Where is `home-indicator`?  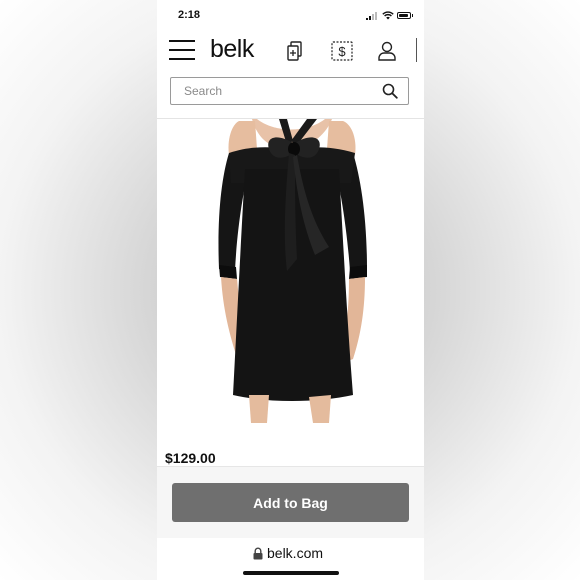
home-indicator is located at coordinates (291, 573).